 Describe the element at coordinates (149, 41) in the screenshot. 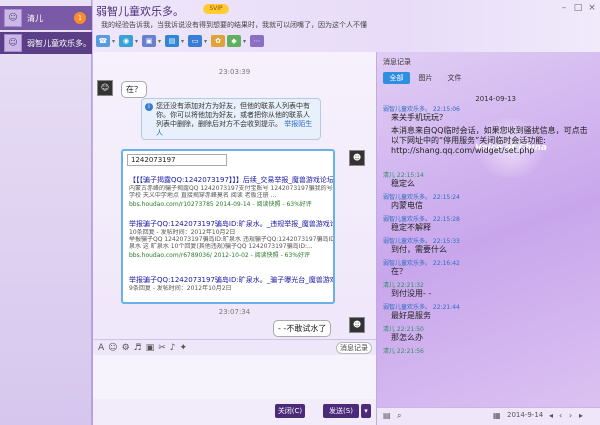

I see `remote-assist-icon: ▣` at that location.